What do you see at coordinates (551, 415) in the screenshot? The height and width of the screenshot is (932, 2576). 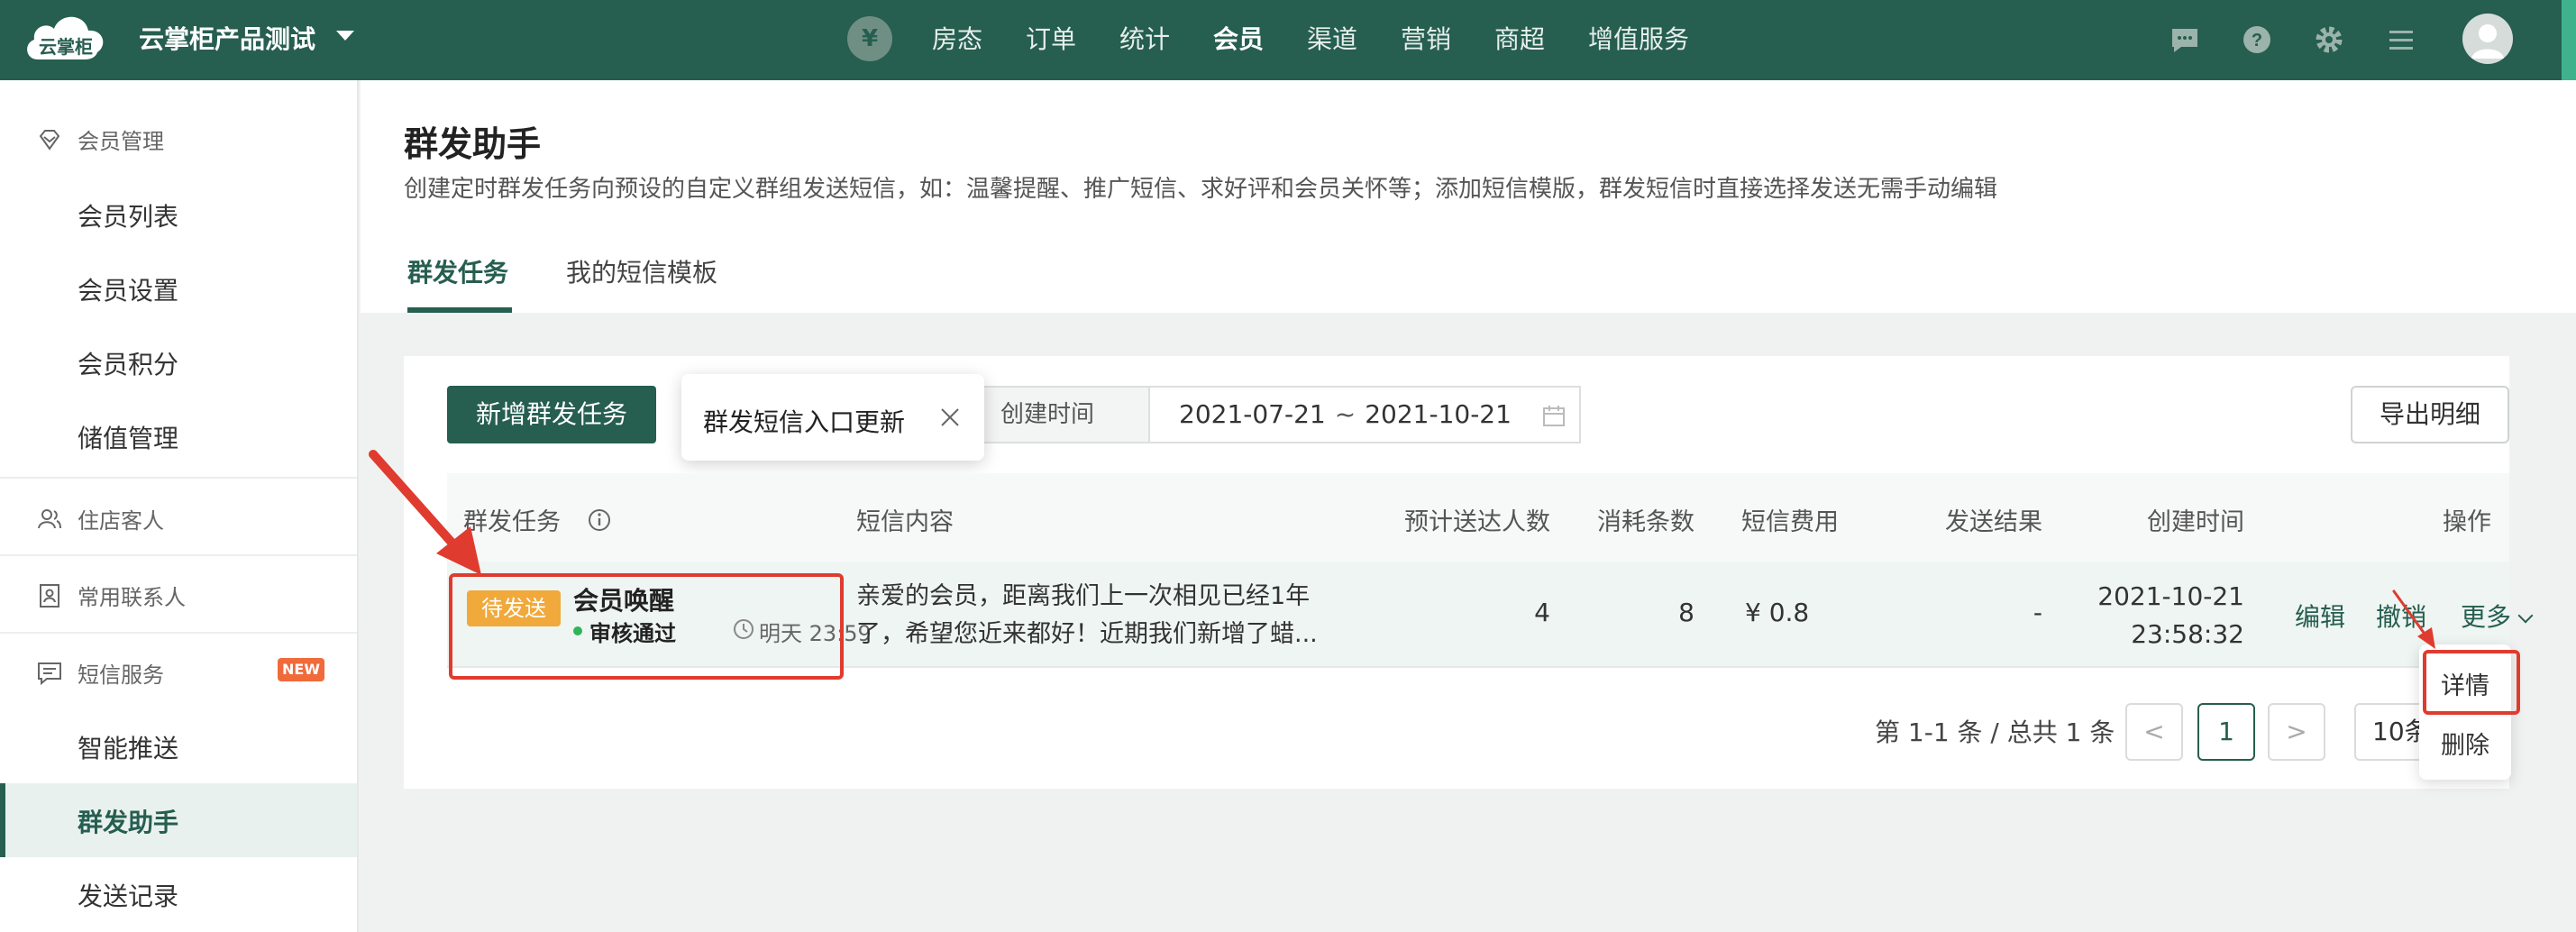 I see `new-mass-task-button: 新增群发任务` at bounding box center [551, 415].